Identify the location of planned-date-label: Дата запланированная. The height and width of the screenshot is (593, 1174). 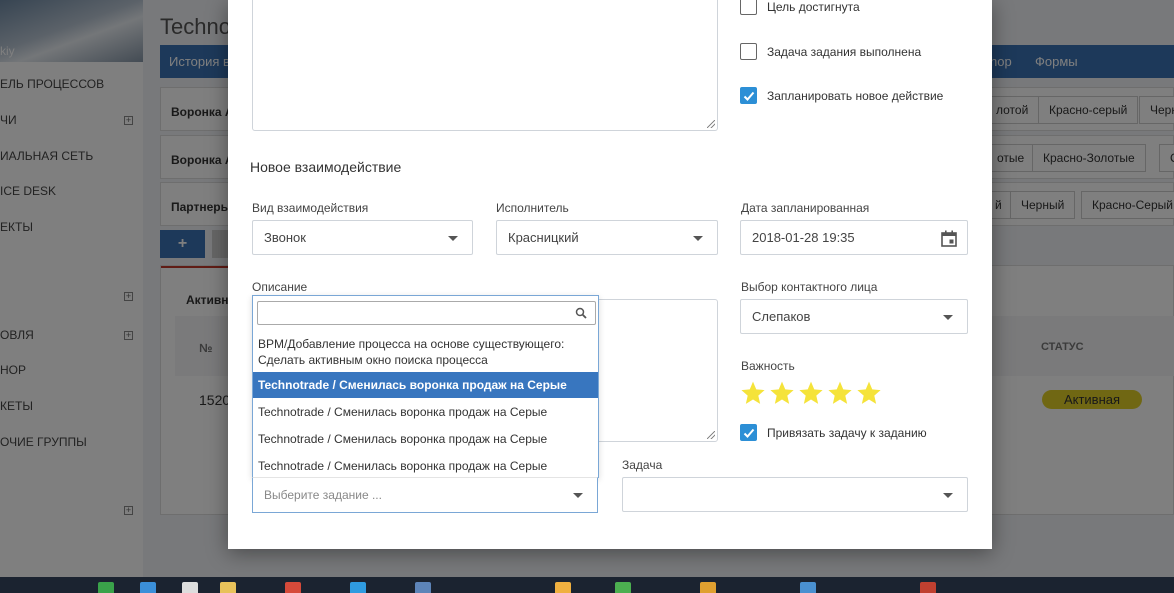
(805, 208).